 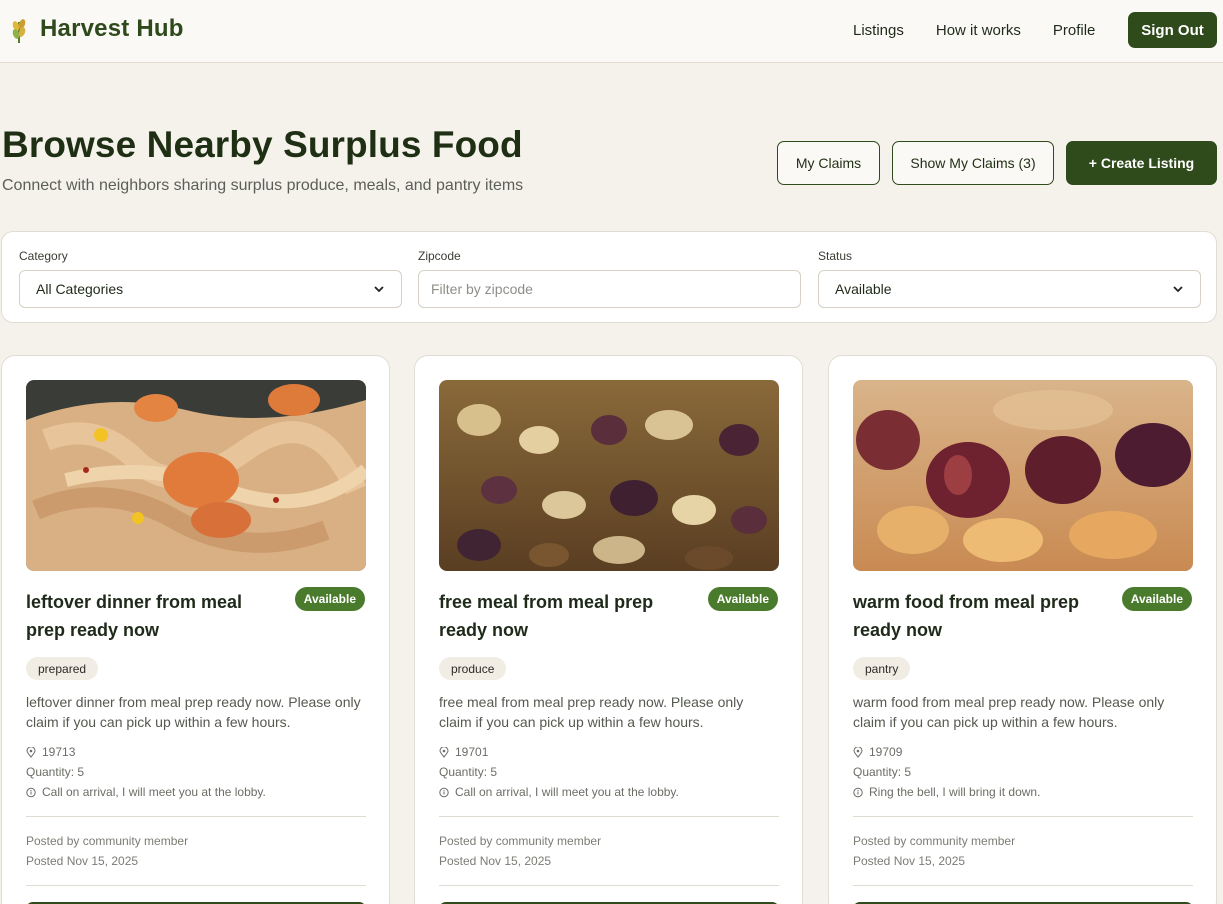 I want to click on status-select-value: Available, so click(x=863, y=289).